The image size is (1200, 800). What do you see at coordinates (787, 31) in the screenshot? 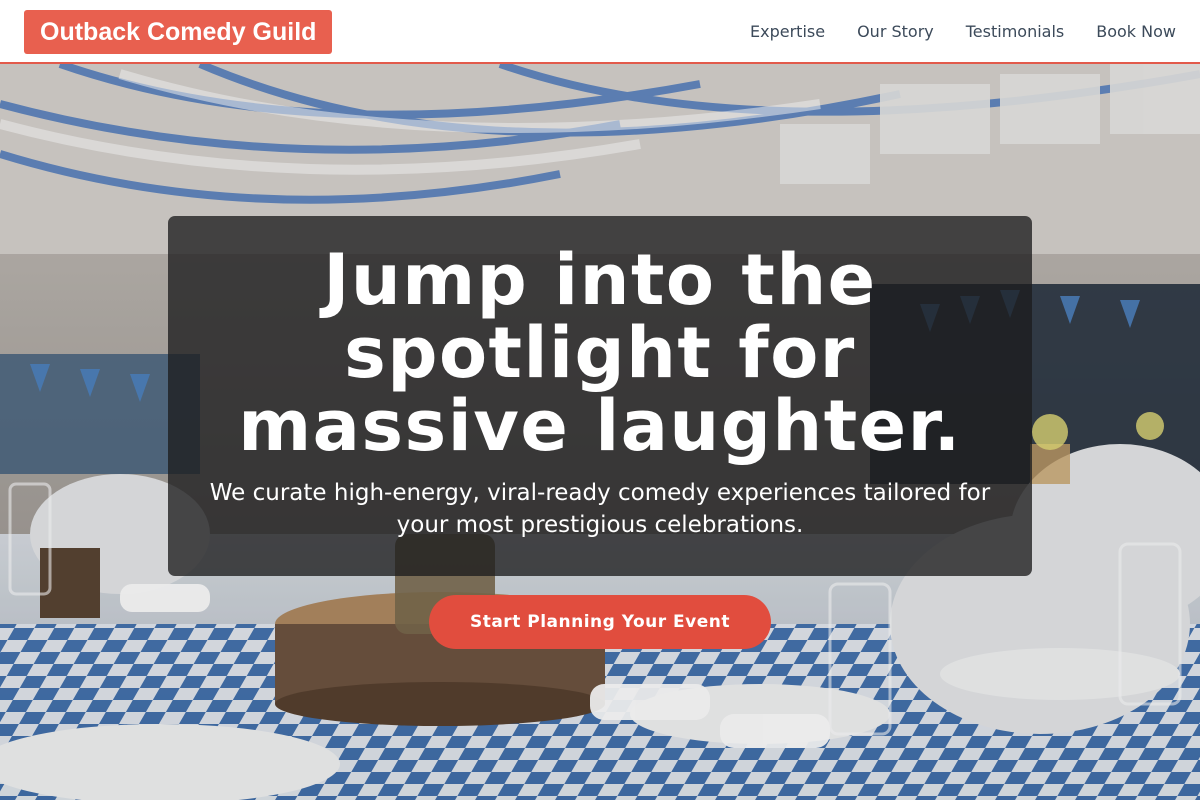
I see `nav-link-expertise: Expertise` at bounding box center [787, 31].